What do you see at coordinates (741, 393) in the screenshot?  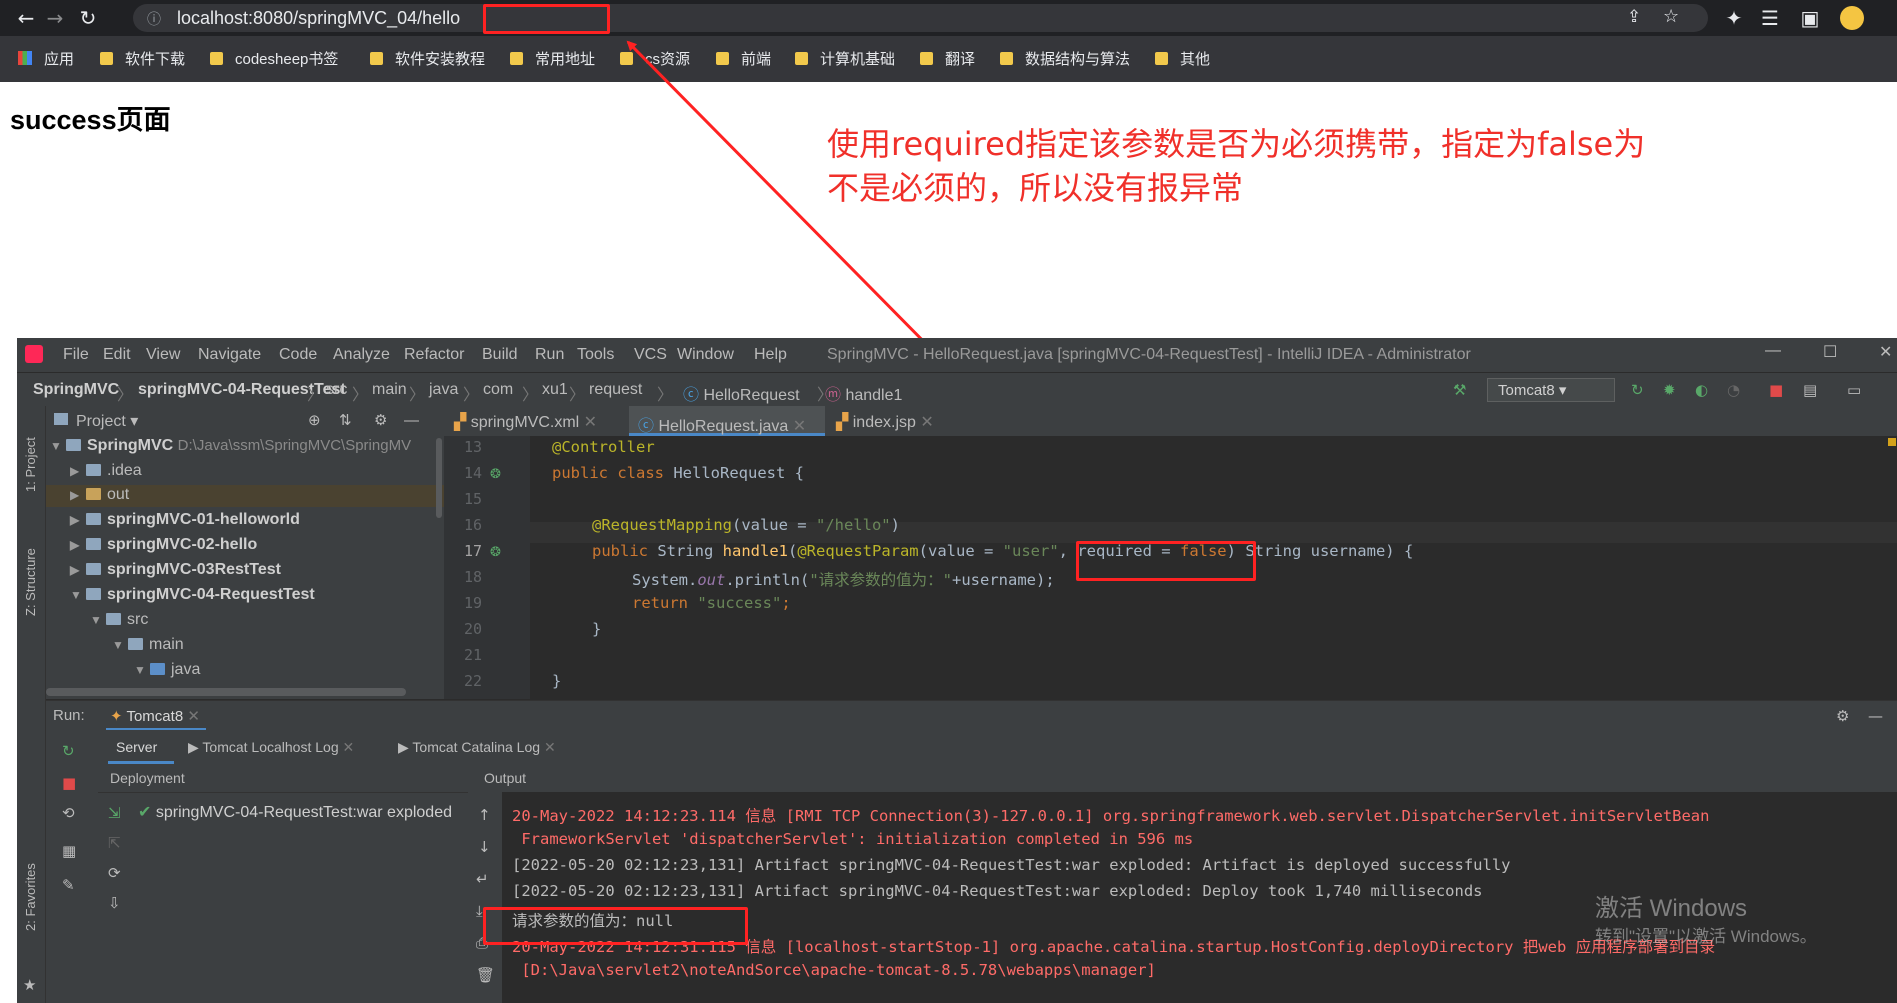 I see `breadcrumb-item: ⓒ HelloRequest` at bounding box center [741, 393].